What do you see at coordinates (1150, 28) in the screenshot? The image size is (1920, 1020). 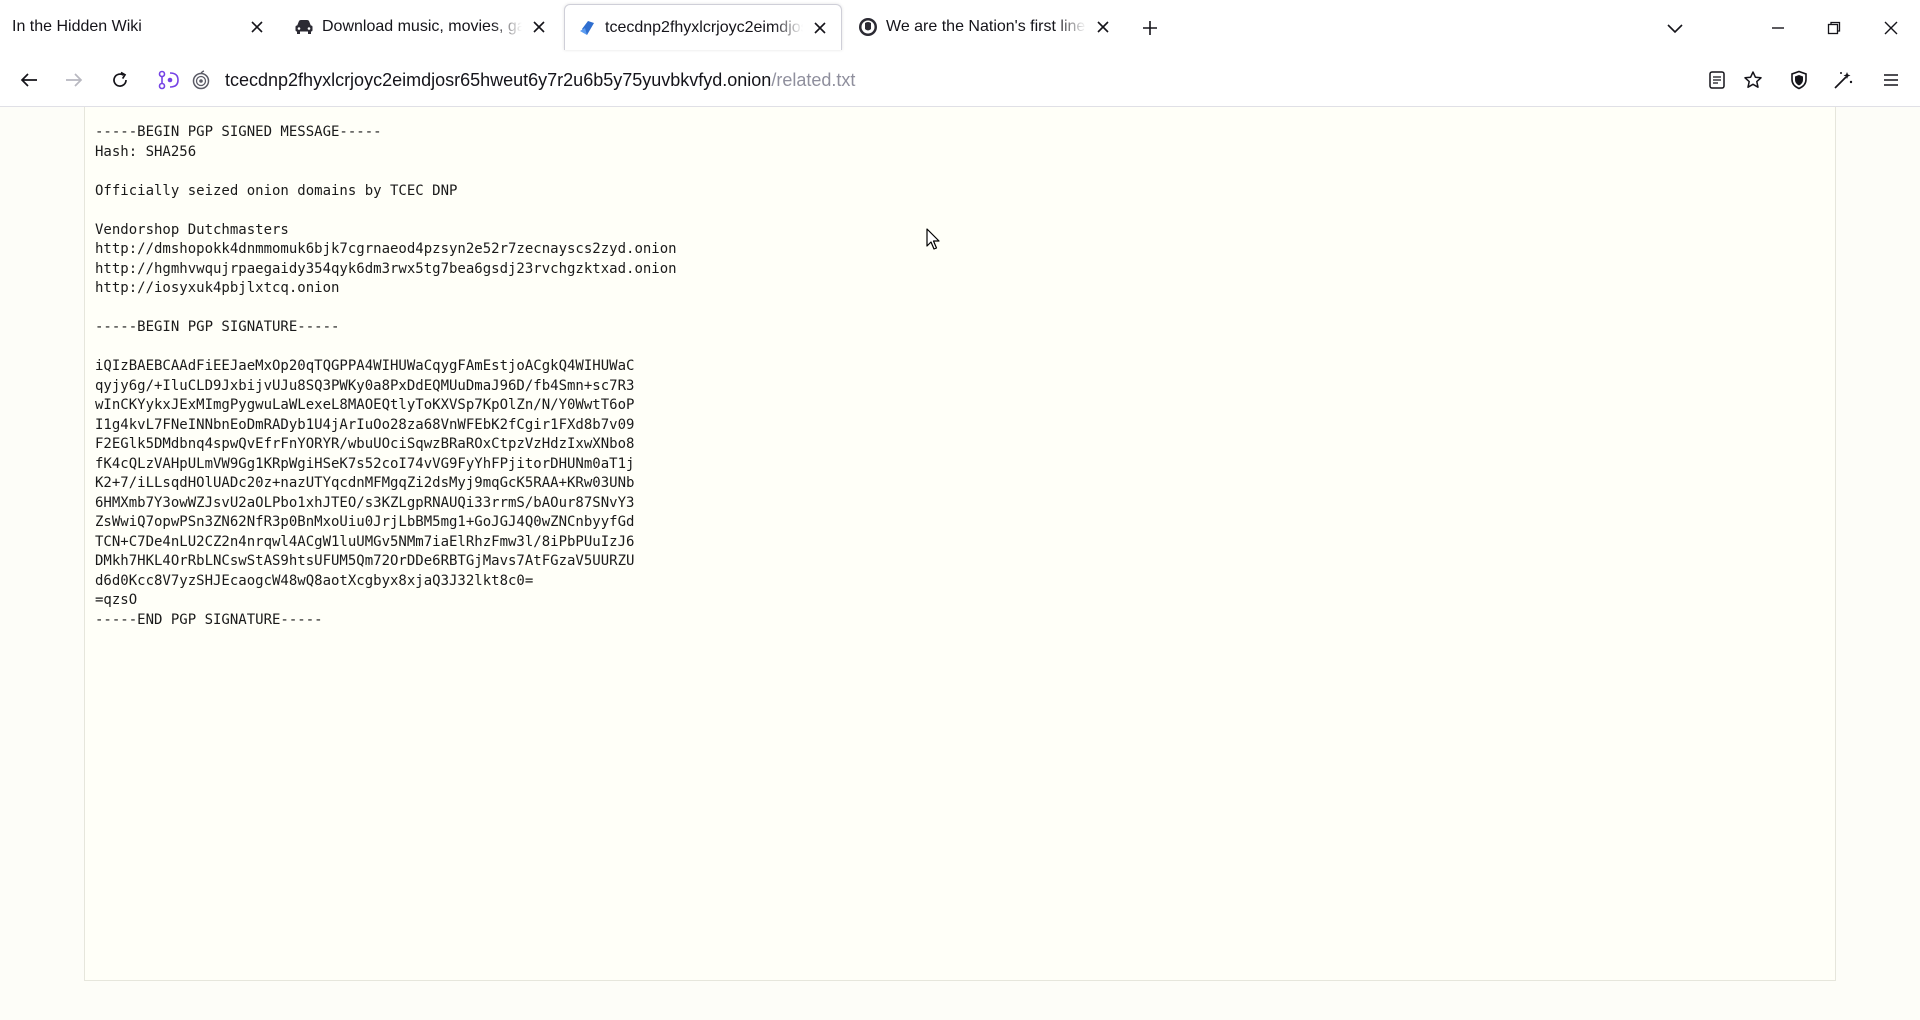 I see `new-tab-button` at bounding box center [1150, 28].